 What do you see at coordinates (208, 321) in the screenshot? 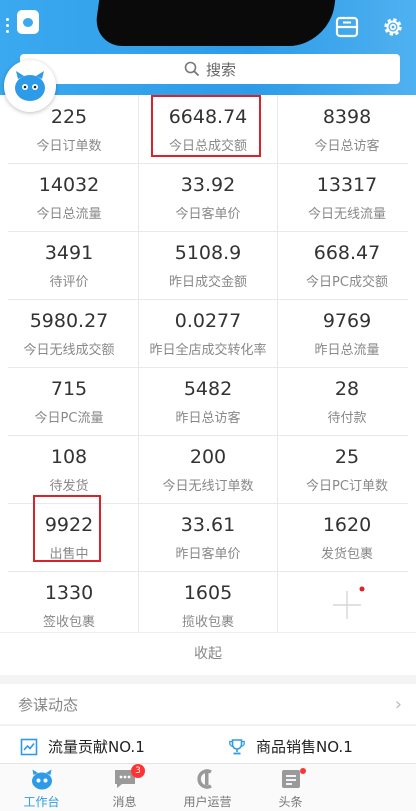
I see `metric-value: 0.0277` at bounding box center [208, 321].